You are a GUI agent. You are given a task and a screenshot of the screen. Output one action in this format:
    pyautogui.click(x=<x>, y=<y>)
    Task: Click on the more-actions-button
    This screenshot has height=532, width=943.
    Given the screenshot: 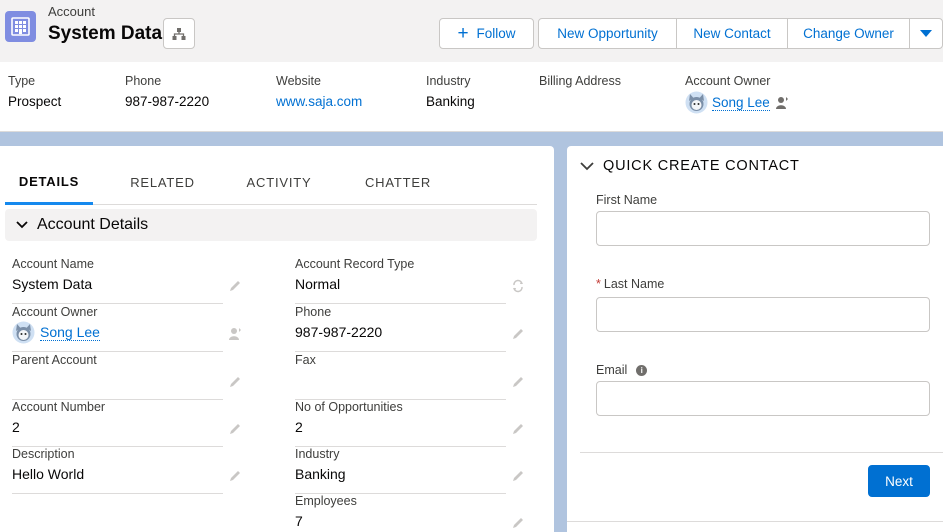 What is the action you would take?
    pyautogui.click(x=926, y=33)
    